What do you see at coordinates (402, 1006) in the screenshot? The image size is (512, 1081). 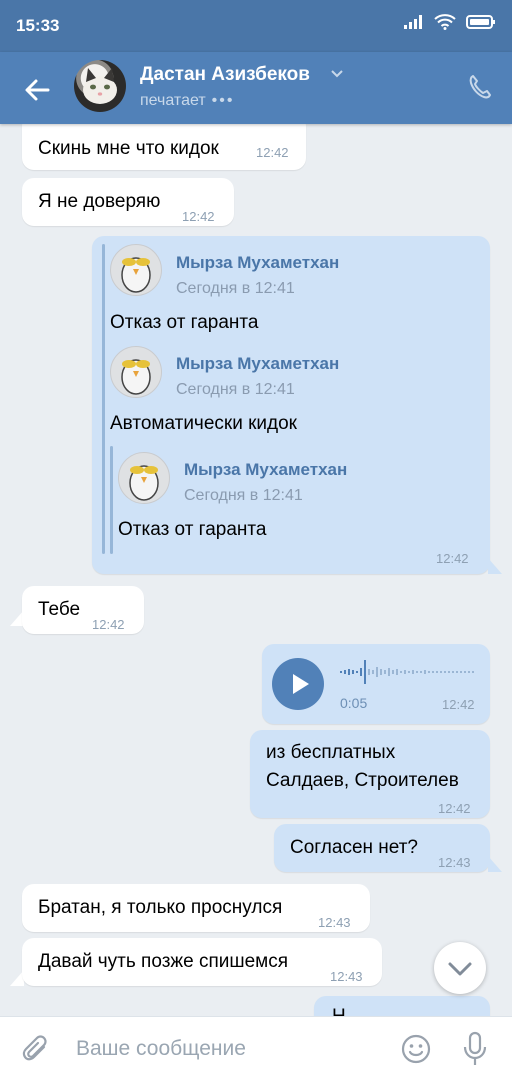 I see `outgoing-message: H` at bounding box center [402, 1006].